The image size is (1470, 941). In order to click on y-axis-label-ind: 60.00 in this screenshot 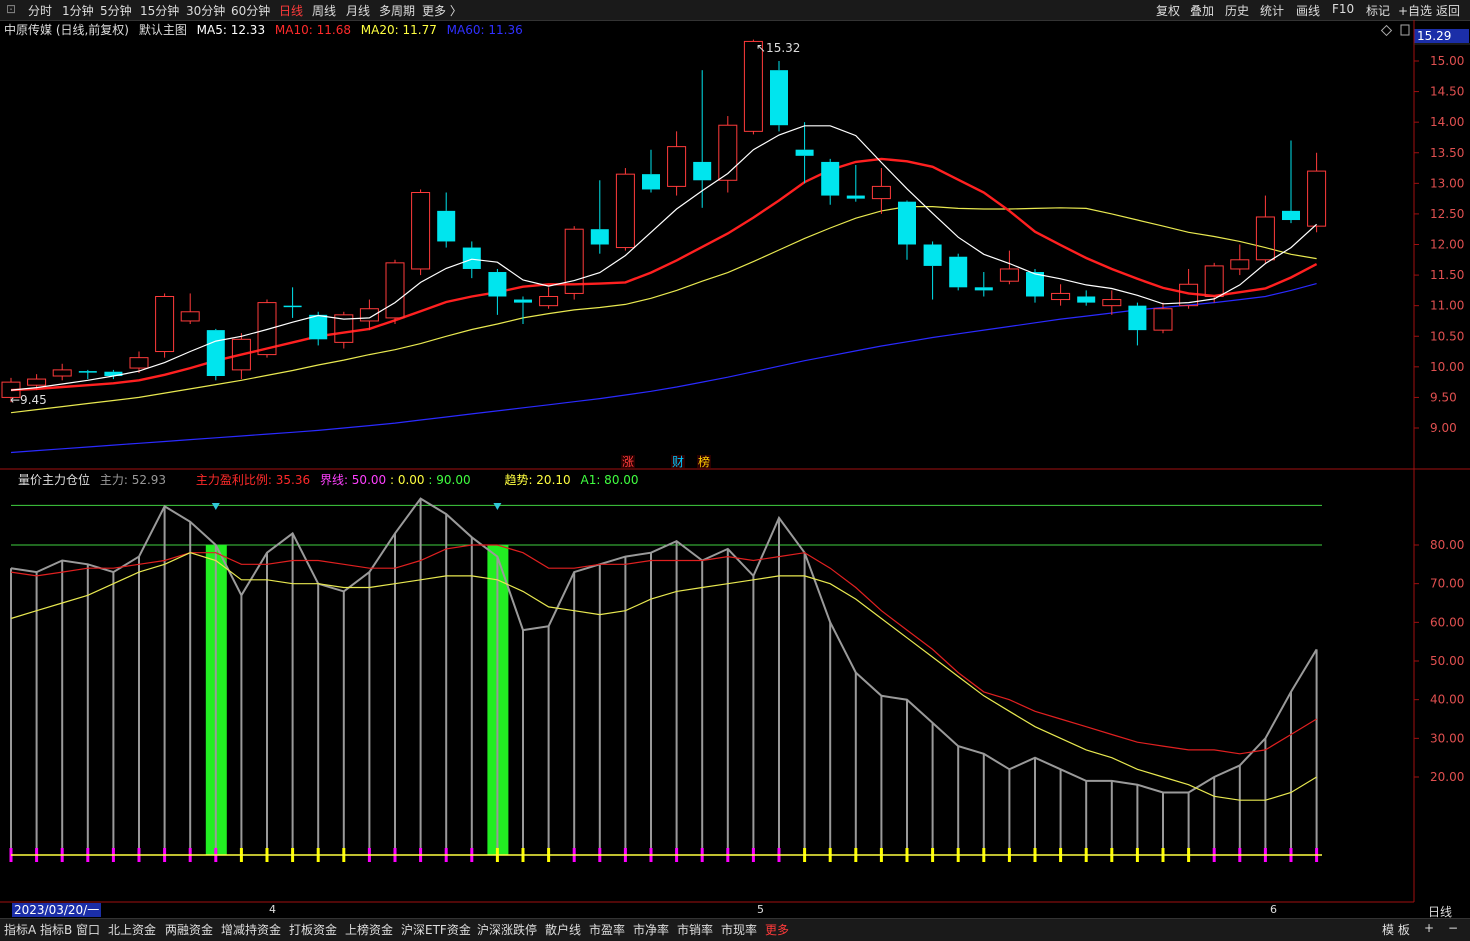, I will do `click(1447, 622)`.